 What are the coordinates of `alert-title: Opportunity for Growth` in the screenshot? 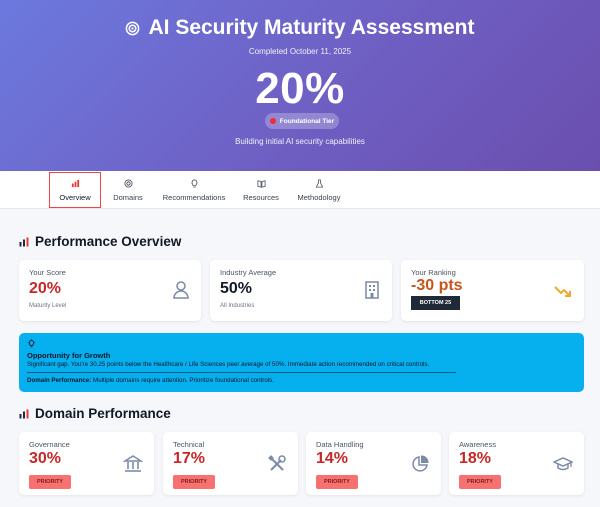 It's located at (69, 355).